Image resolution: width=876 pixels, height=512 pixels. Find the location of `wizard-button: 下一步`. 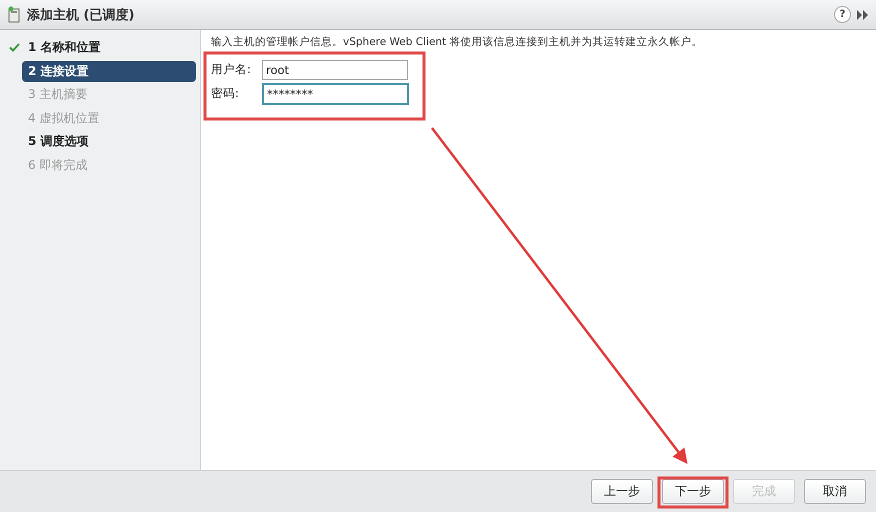

wizard-button: 下一步 is located at coordinates (693, 491).